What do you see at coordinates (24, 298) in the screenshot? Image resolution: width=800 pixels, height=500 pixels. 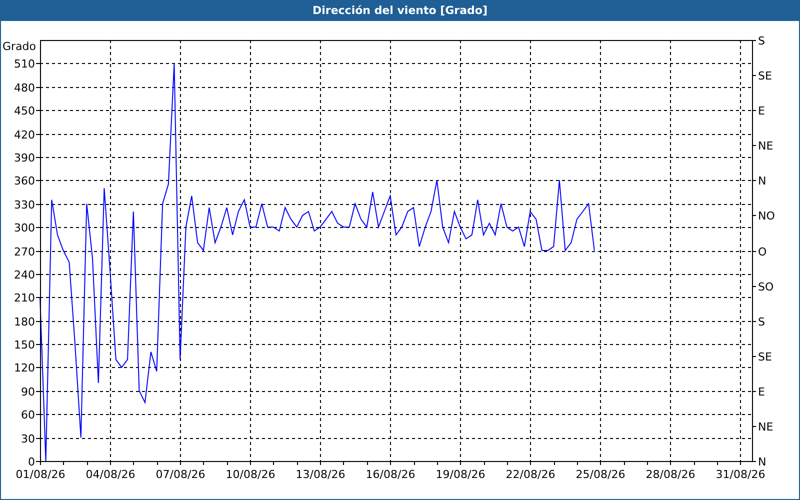 I see `axis-tick-label: 210` at bounding box center [24, 298].